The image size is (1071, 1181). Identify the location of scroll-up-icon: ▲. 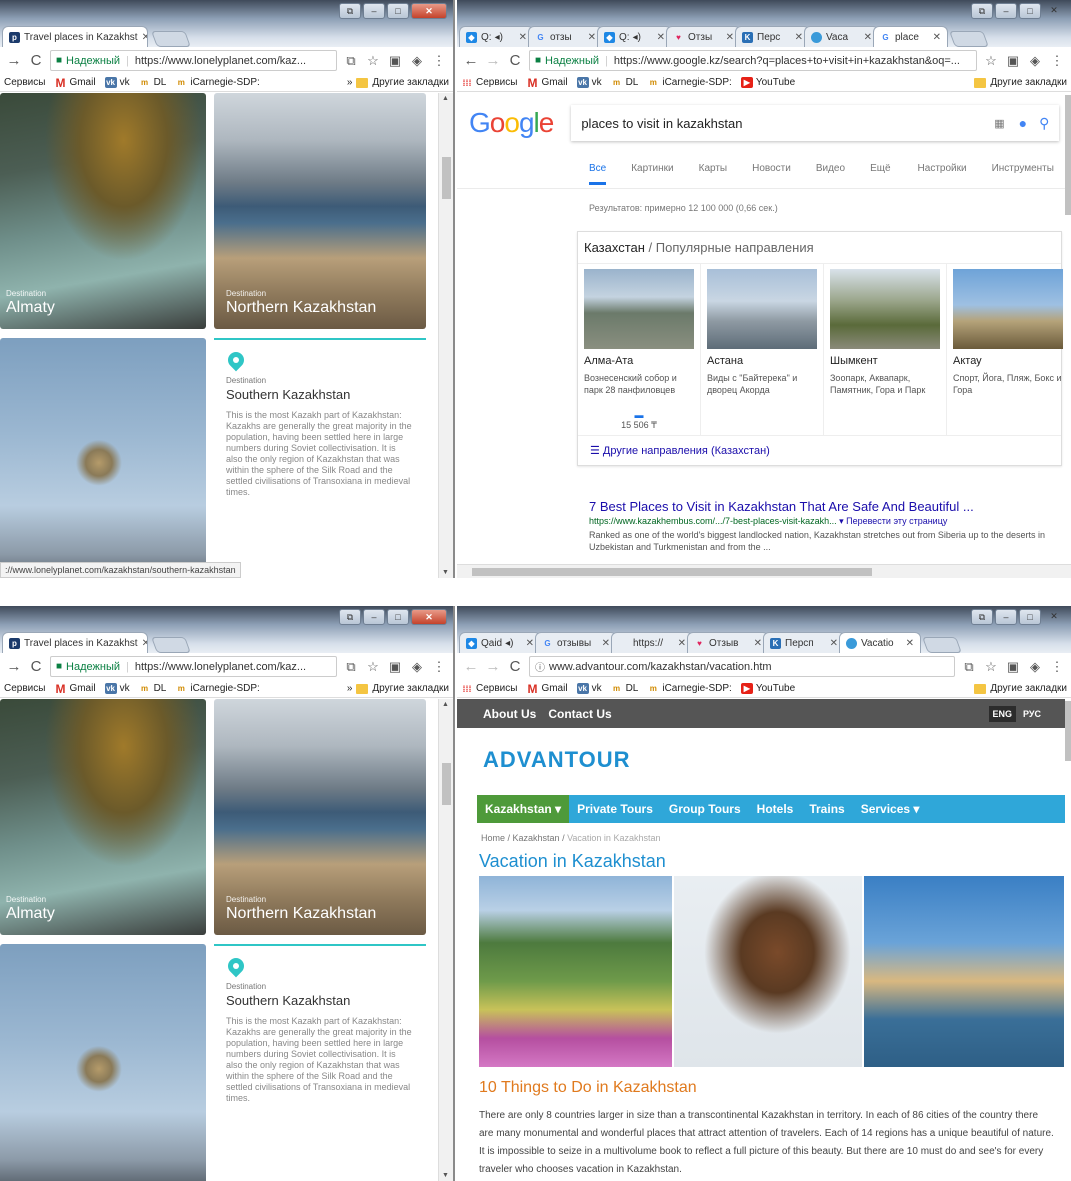
(445, 98).